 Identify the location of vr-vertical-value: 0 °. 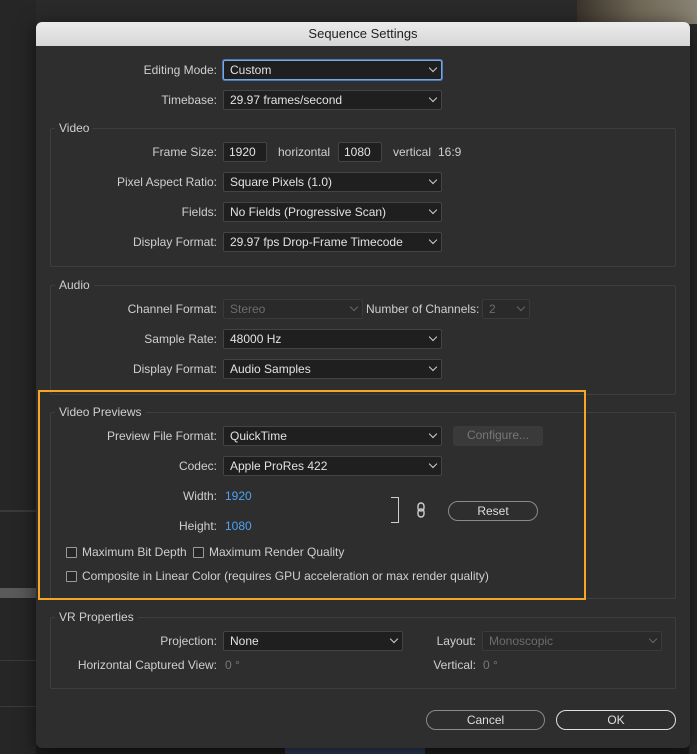
(490, 665).